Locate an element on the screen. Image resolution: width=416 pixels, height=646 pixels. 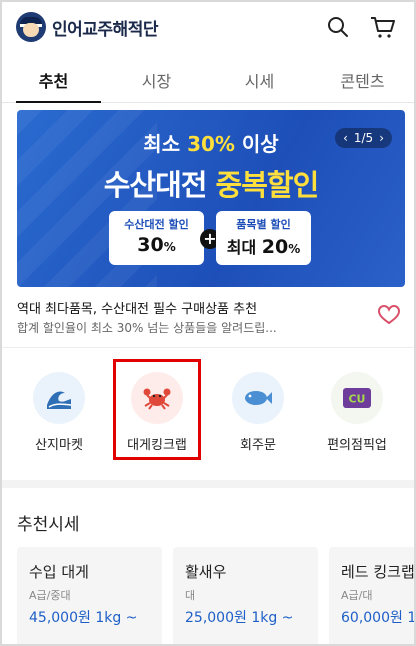
fish-icon is located at coordinates (258, 398).